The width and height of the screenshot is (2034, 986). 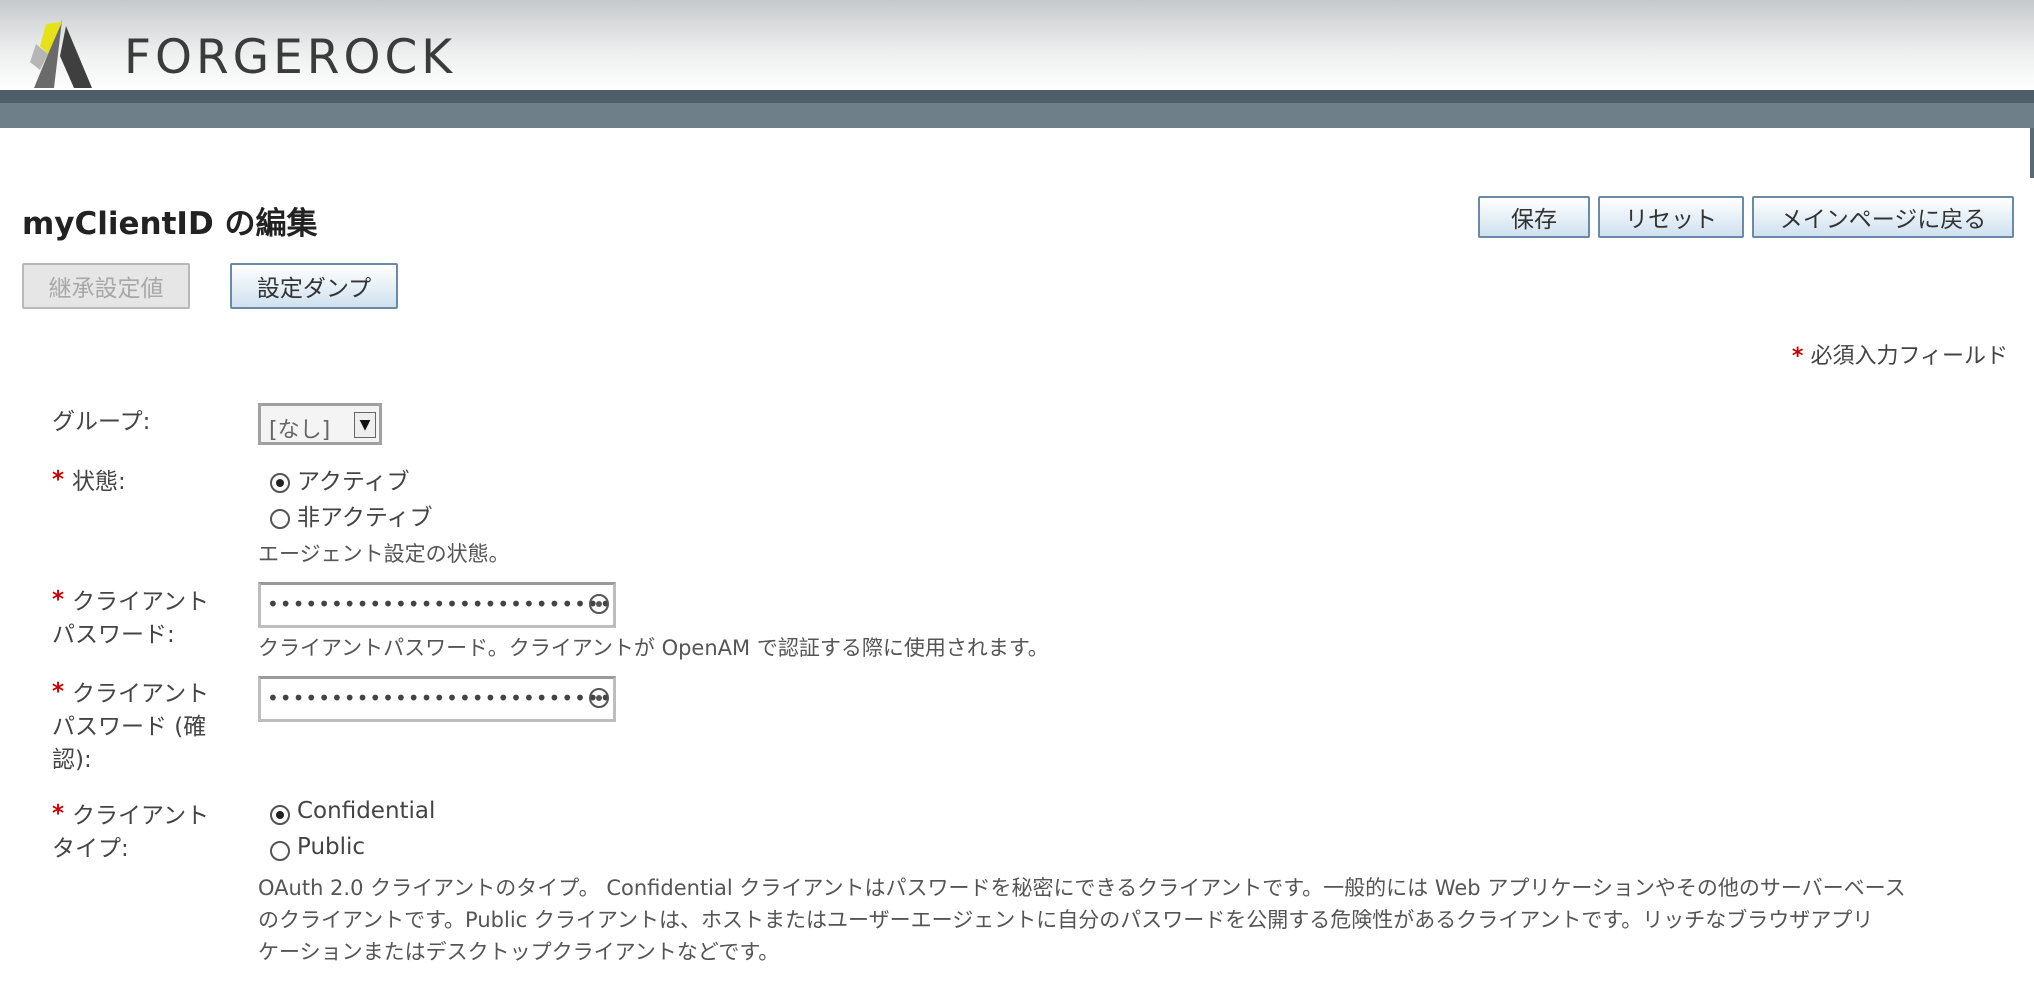 I want to click on client-type-radio-confidential: Confidential, so click(x=353, y=811).